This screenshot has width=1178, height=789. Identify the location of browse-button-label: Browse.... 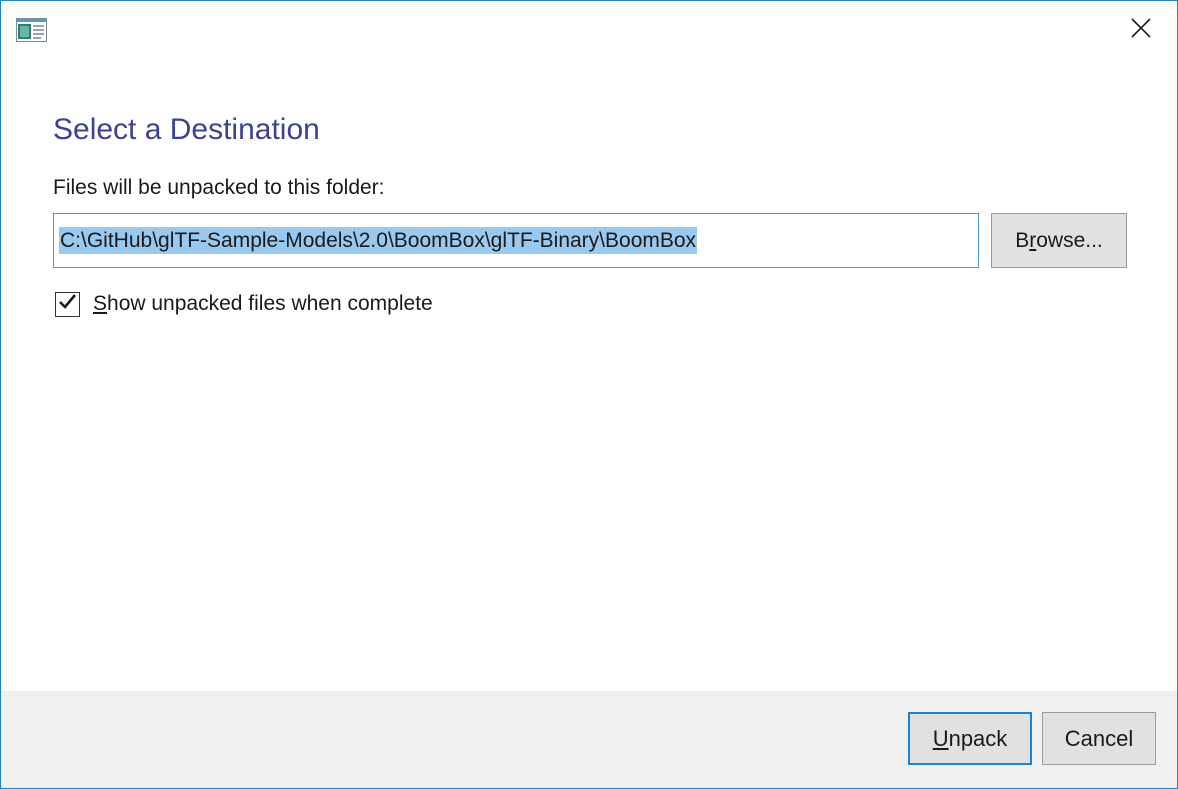
(1059, 240).